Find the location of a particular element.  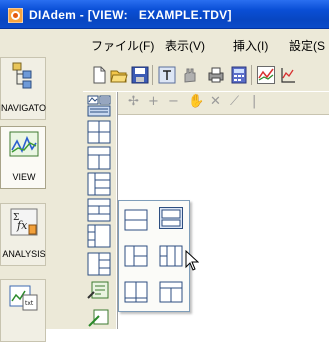

panel-gutter: ? is located at coordinates (75, 210).